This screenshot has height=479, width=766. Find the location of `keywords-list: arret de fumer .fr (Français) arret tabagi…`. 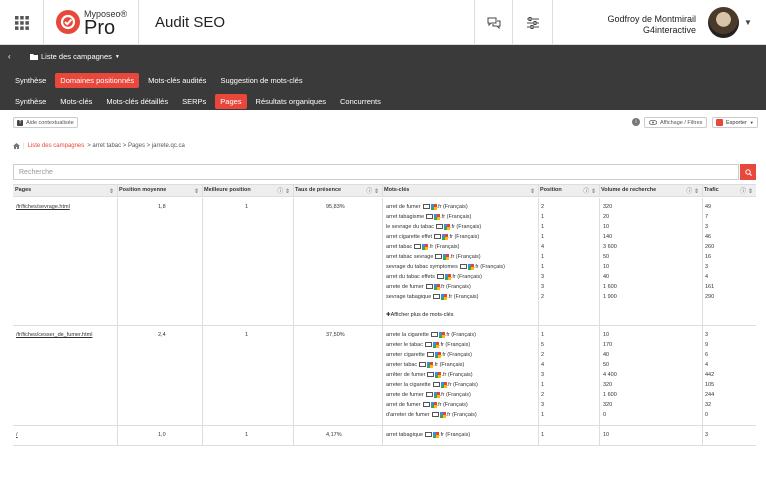

keywords-list: arret de fumer .fr (Français) arret tabagi… is located at coordinates (445, 261).